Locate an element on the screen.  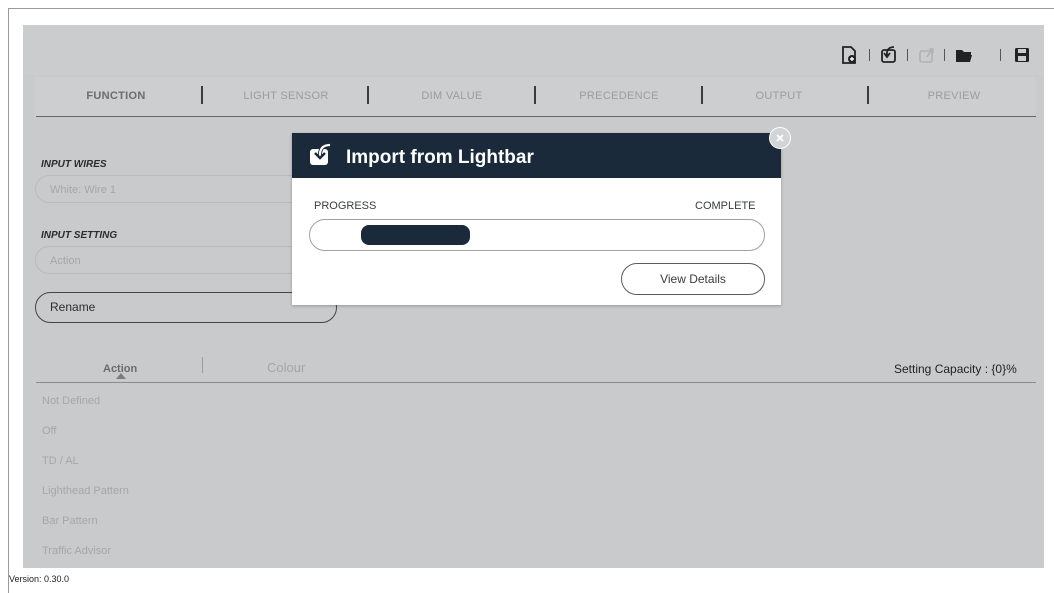
view-details-button: View Details is located at coordinates (693, 279).